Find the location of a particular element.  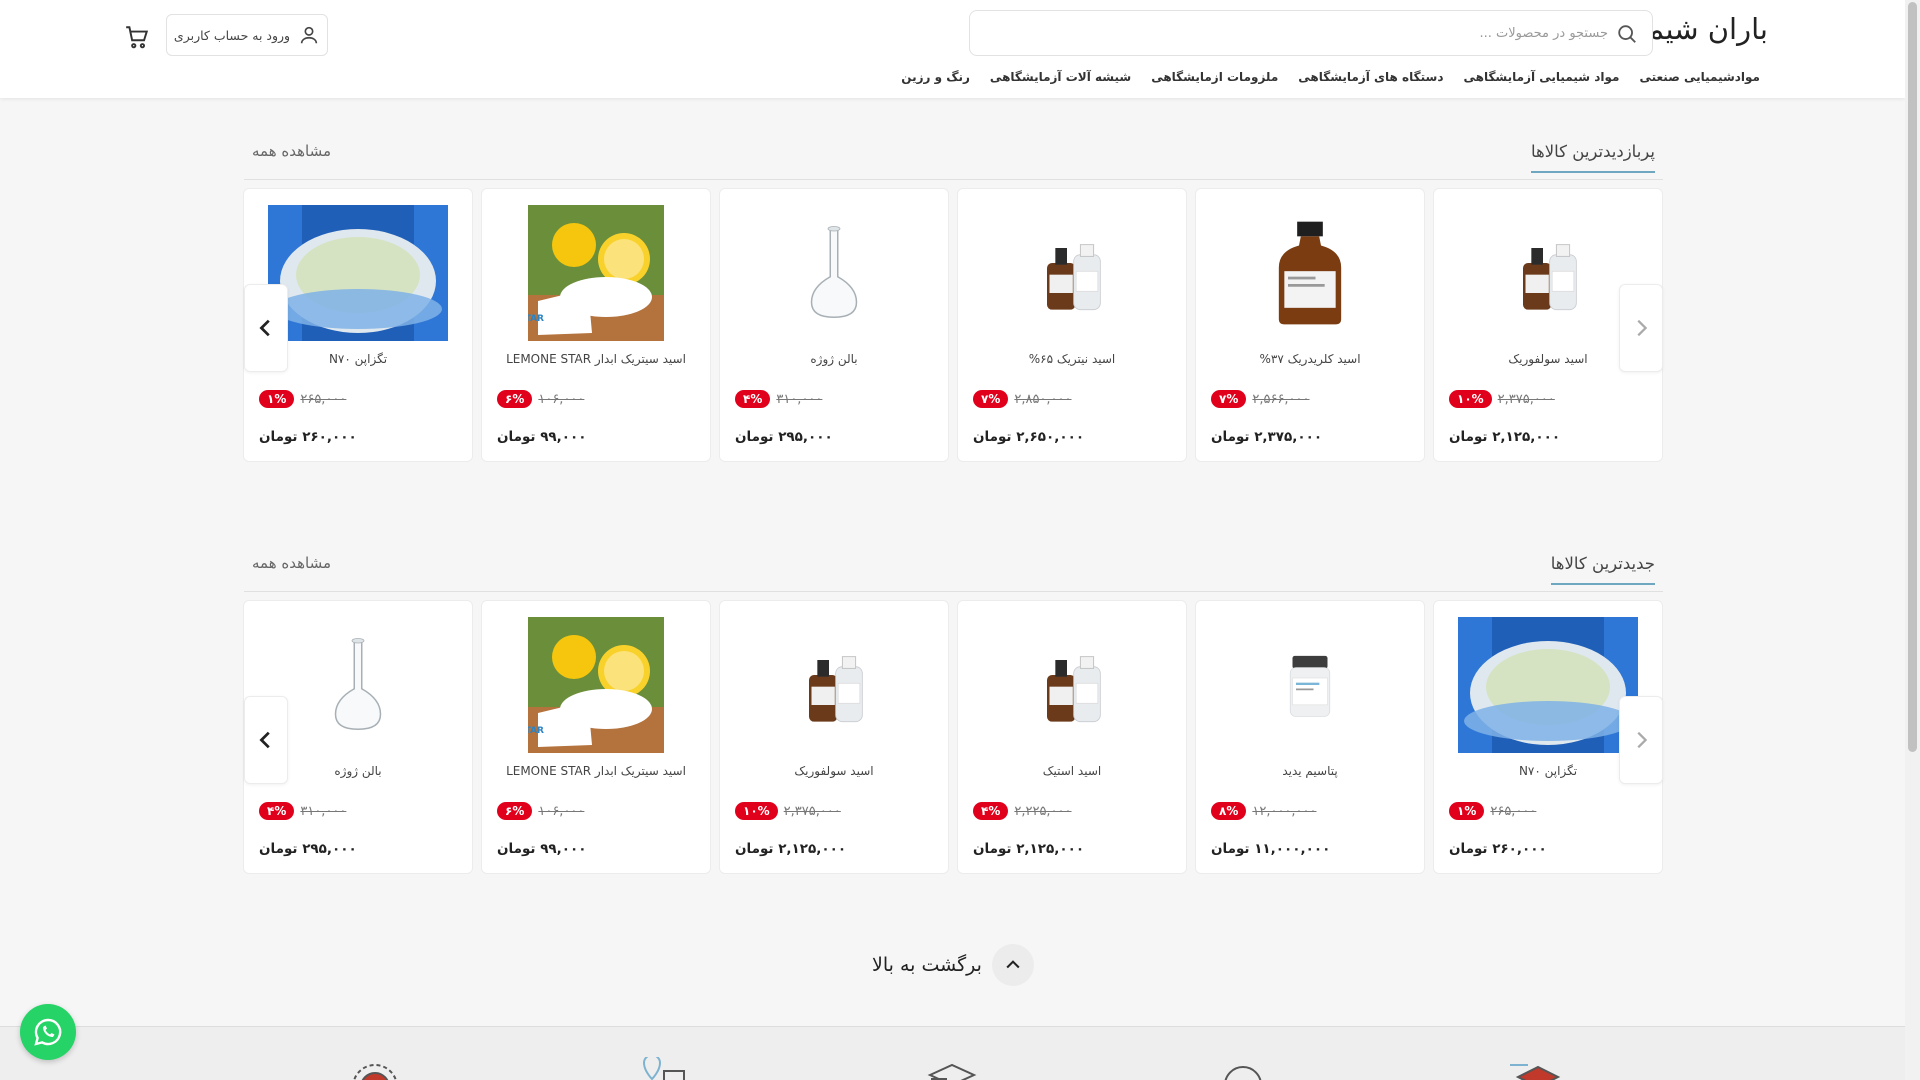

product-price: ۱۱,۰۰۰,۰۰۰ تومان is located at coordinates (1271, 849).